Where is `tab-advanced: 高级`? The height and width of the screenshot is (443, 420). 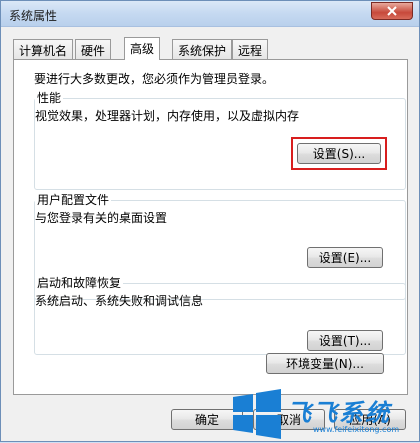 tab-advanced: 高级 is located at coordinates (142, 48).